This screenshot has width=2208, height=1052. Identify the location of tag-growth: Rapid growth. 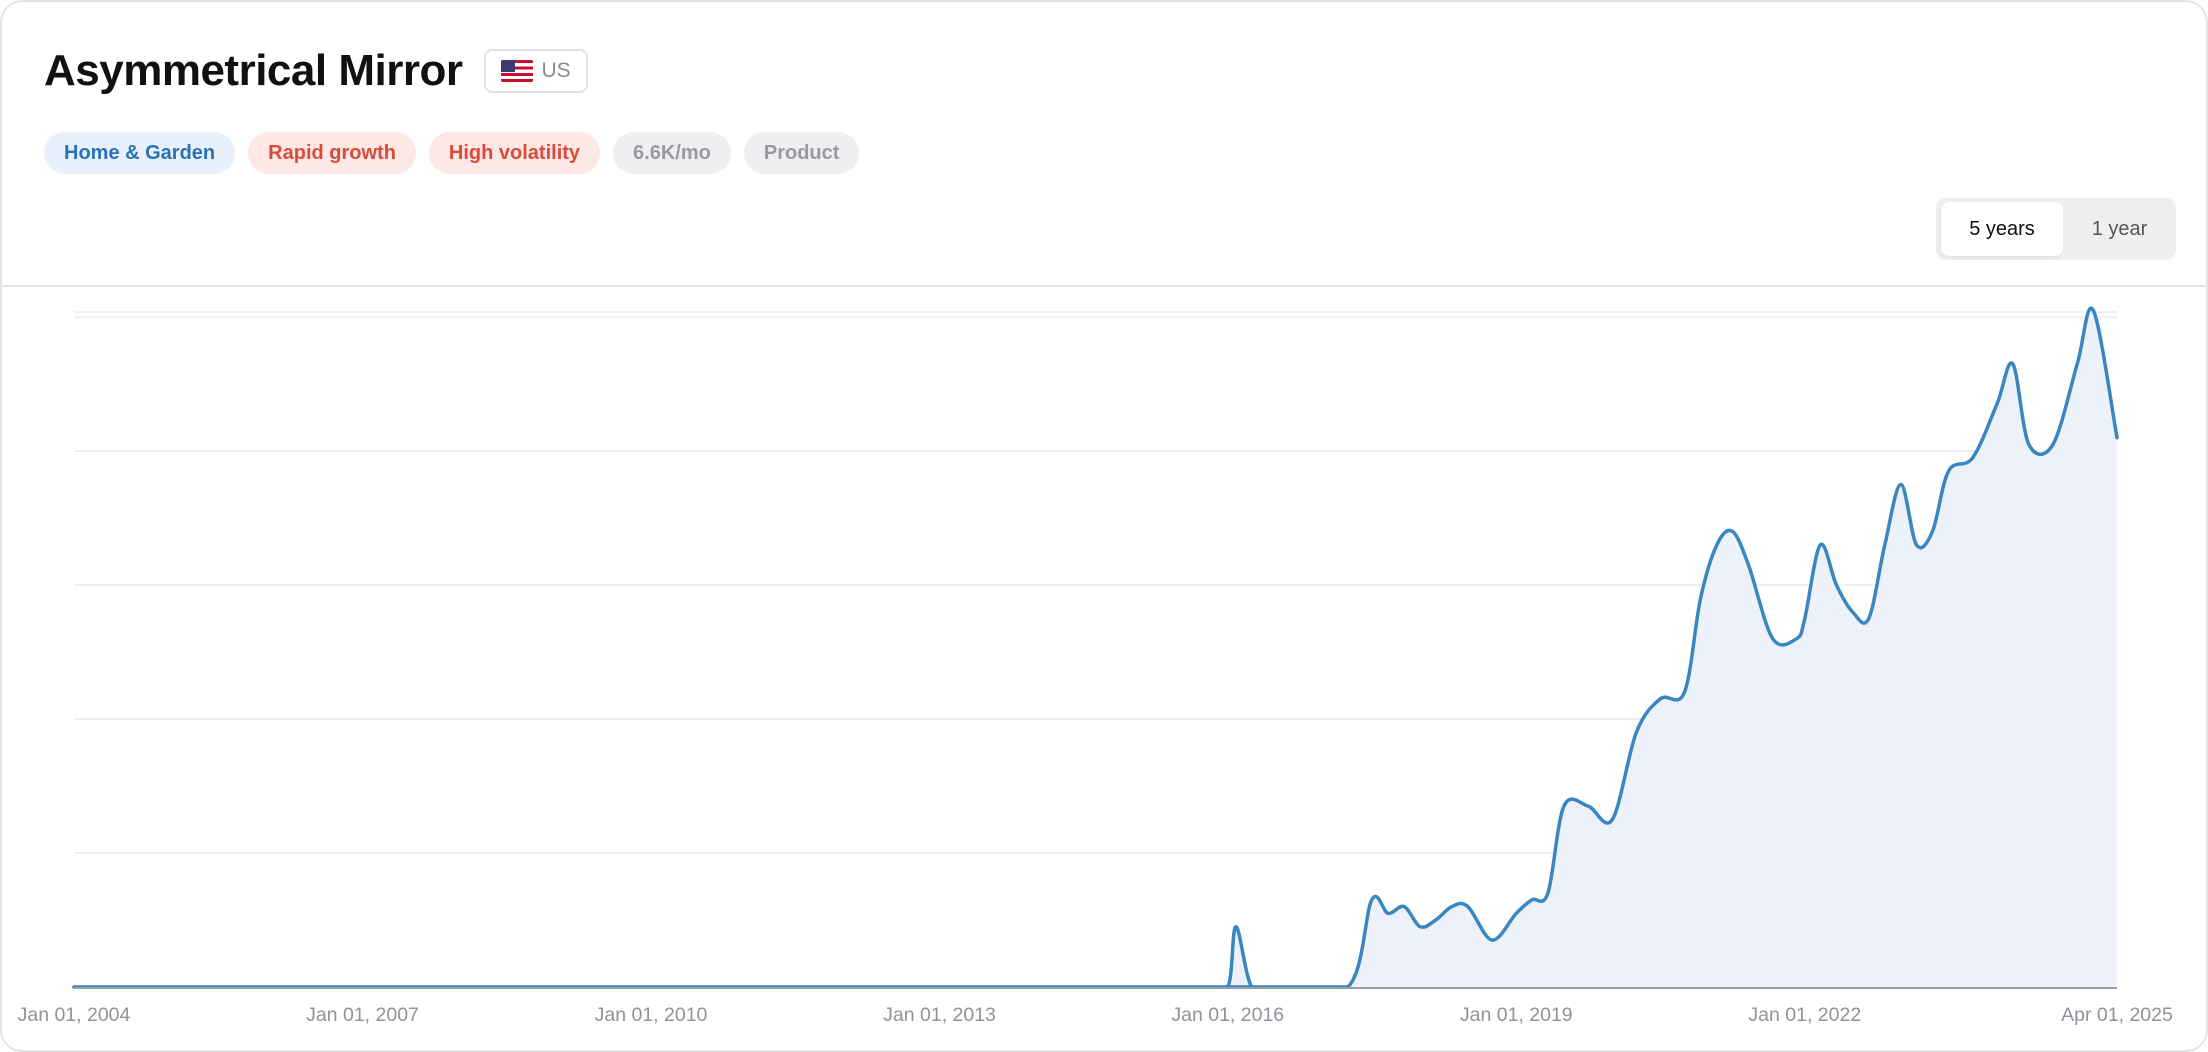
(332, 153).